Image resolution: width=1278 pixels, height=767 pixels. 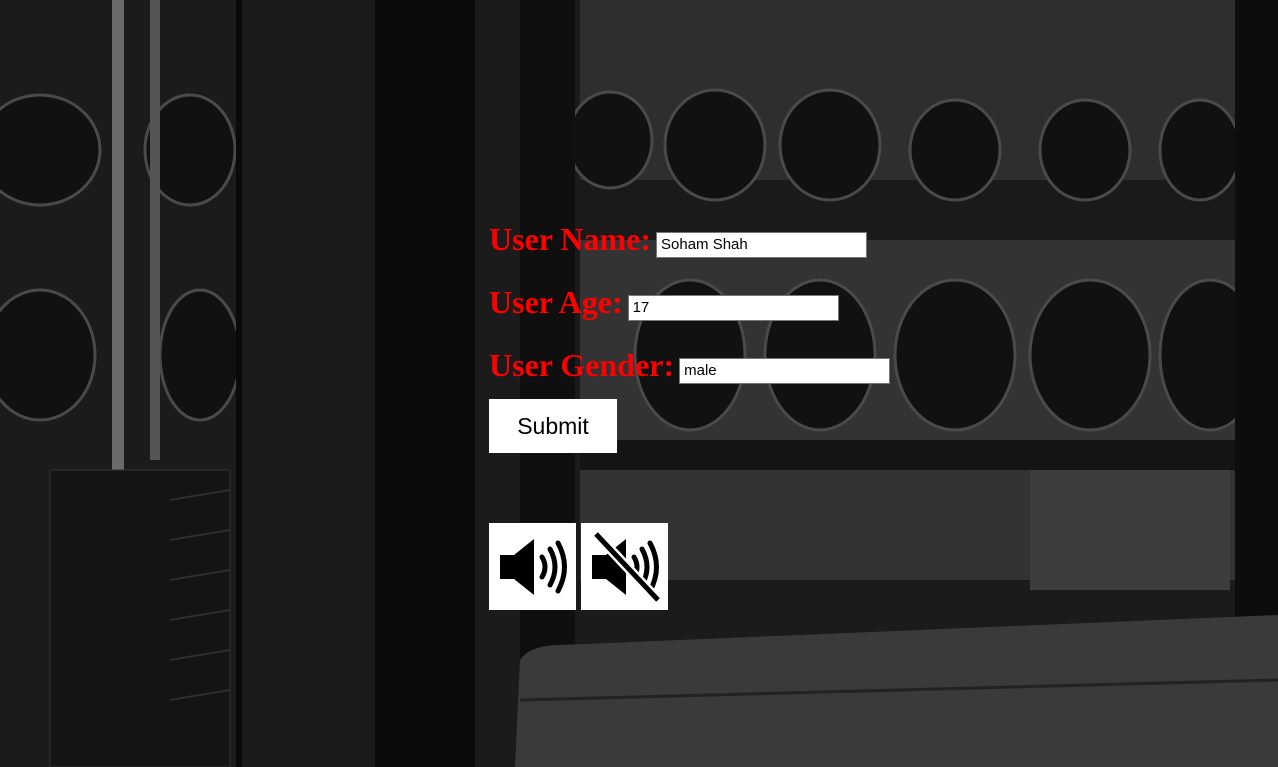 I want to click on submit-button: Submit, so click(x=553, y=426).